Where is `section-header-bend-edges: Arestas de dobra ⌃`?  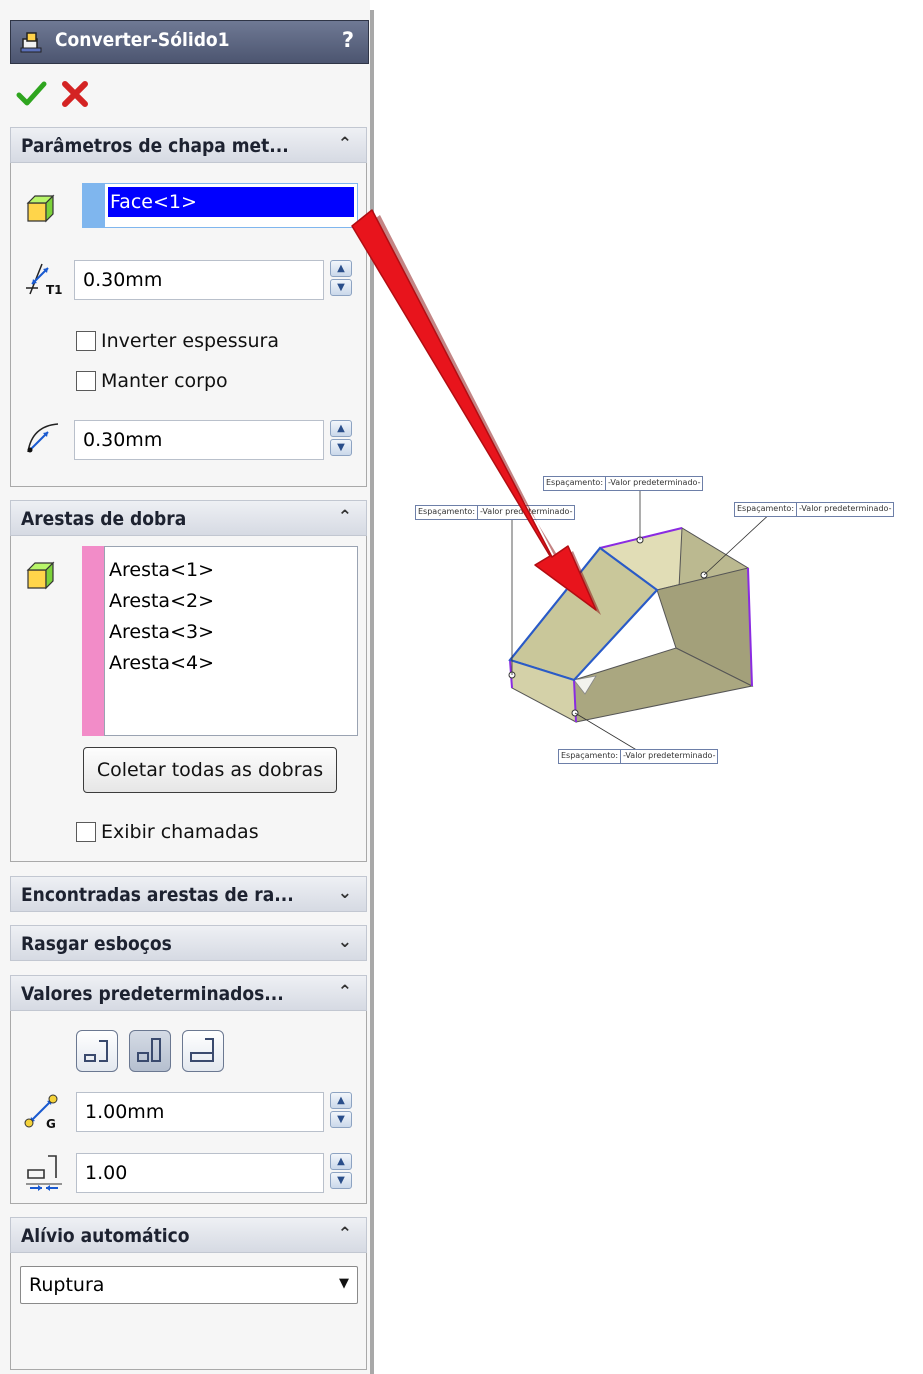
section-header-bend-edges: Arestas de dobra ⌃ is located at coordinates (188, 518).